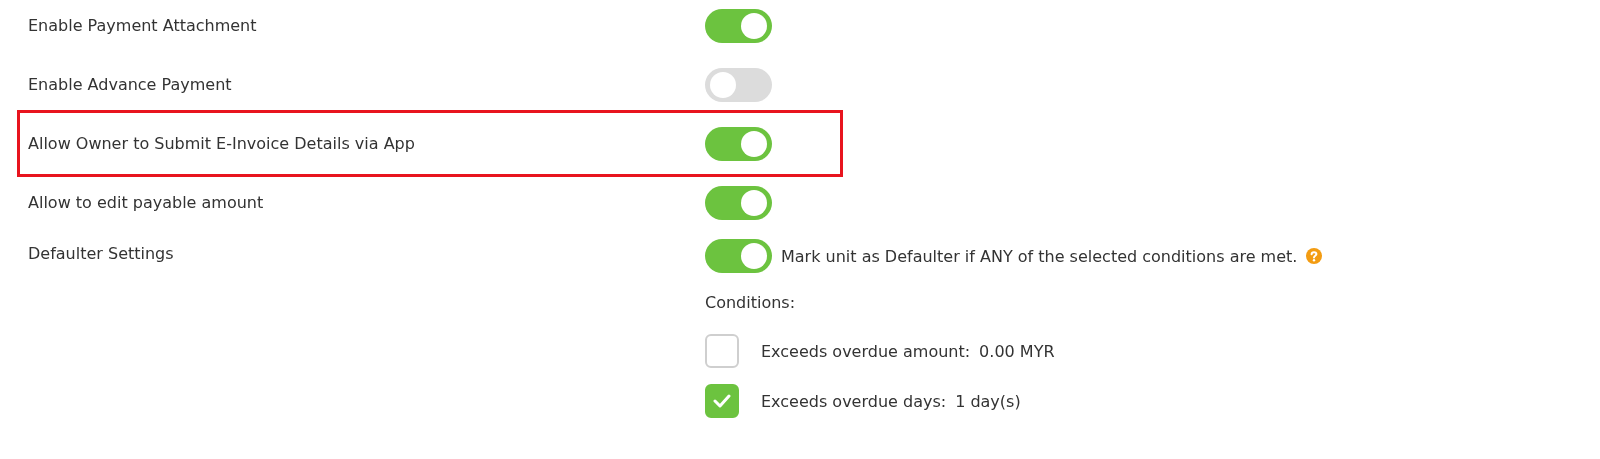 Image resolution: width=1600 pixels, height=459 pixels. I want to click on setting-label: Defaulter Settings, so click(101, 253).